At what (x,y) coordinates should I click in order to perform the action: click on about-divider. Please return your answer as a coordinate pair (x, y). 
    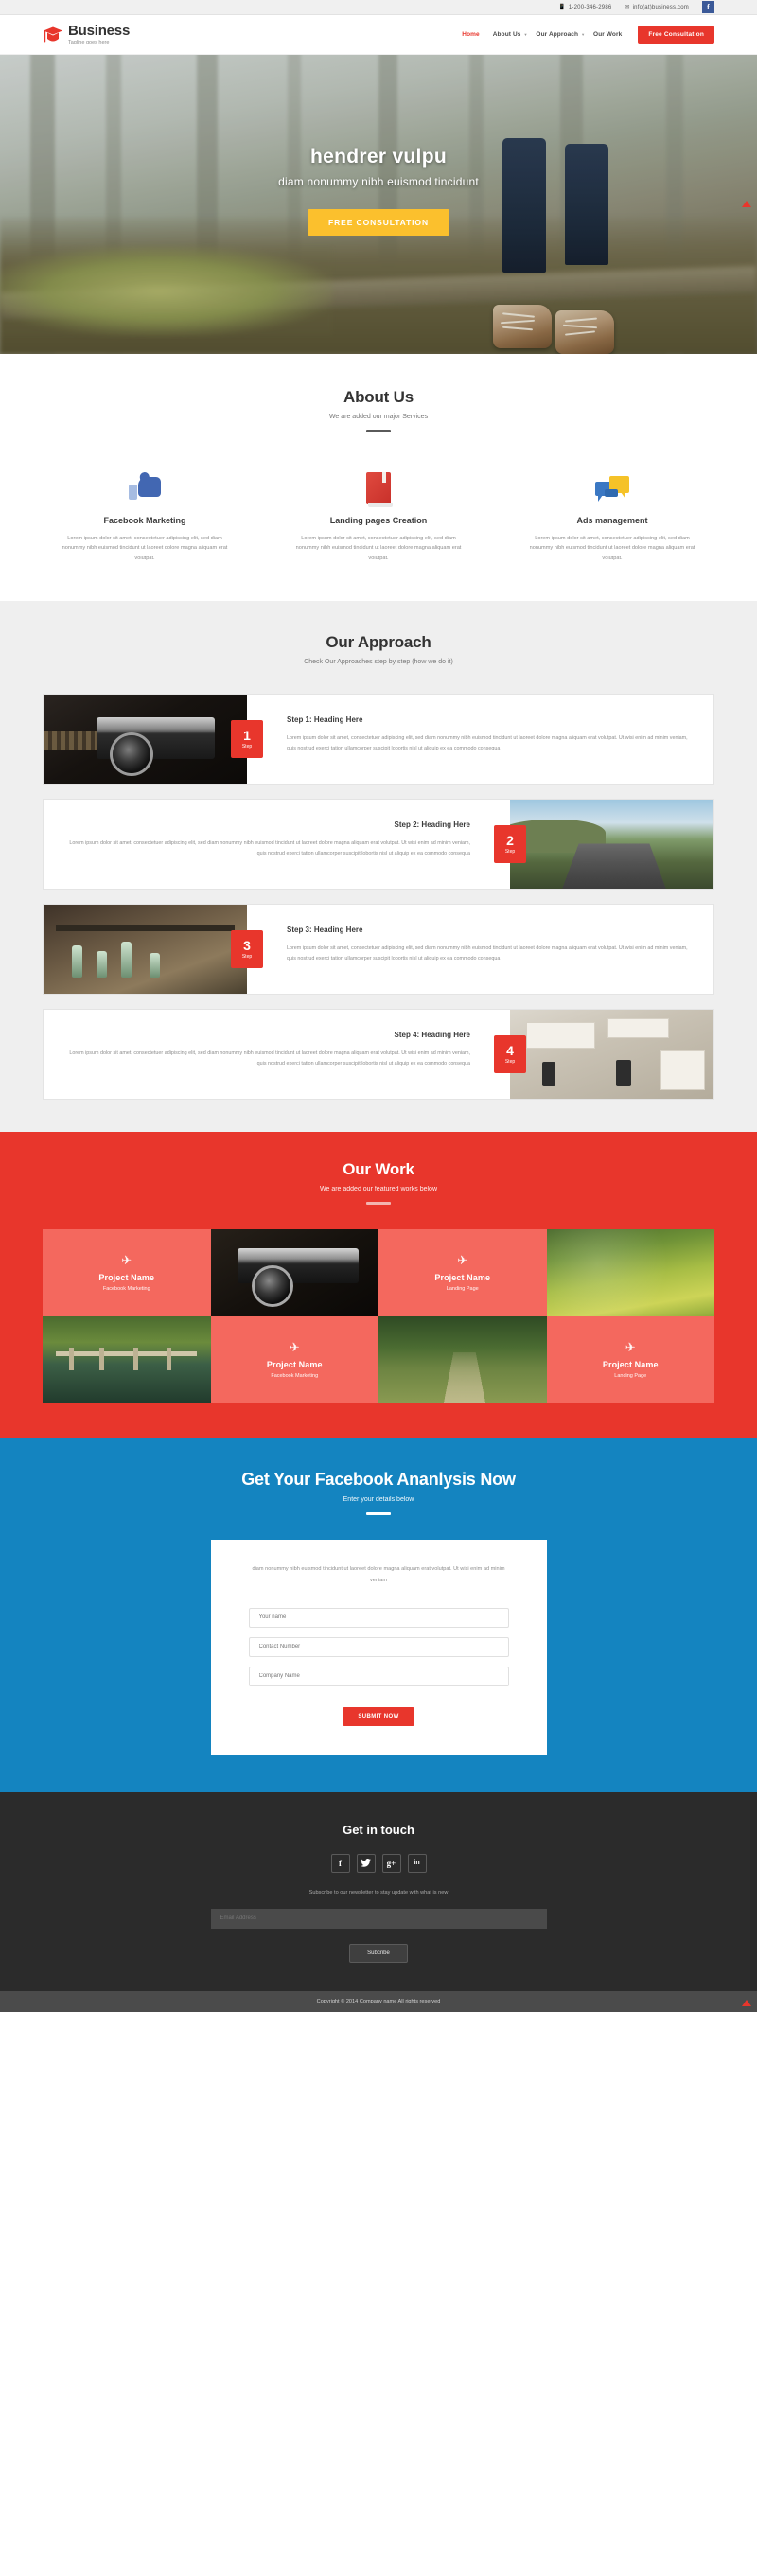
    Looking at the image, I should click on (379, 431).